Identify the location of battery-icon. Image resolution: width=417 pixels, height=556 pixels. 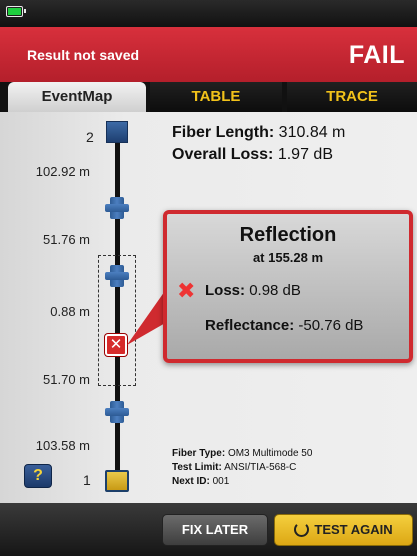
(16, 11).